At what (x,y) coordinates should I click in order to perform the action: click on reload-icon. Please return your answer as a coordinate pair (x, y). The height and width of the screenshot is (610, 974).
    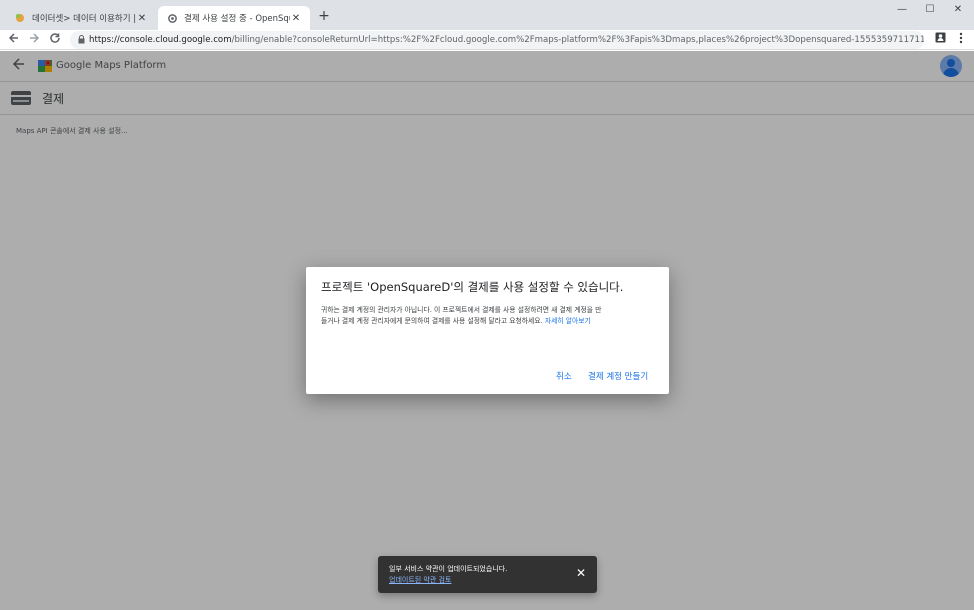
    Looking at the image, I should click on (55, 40).